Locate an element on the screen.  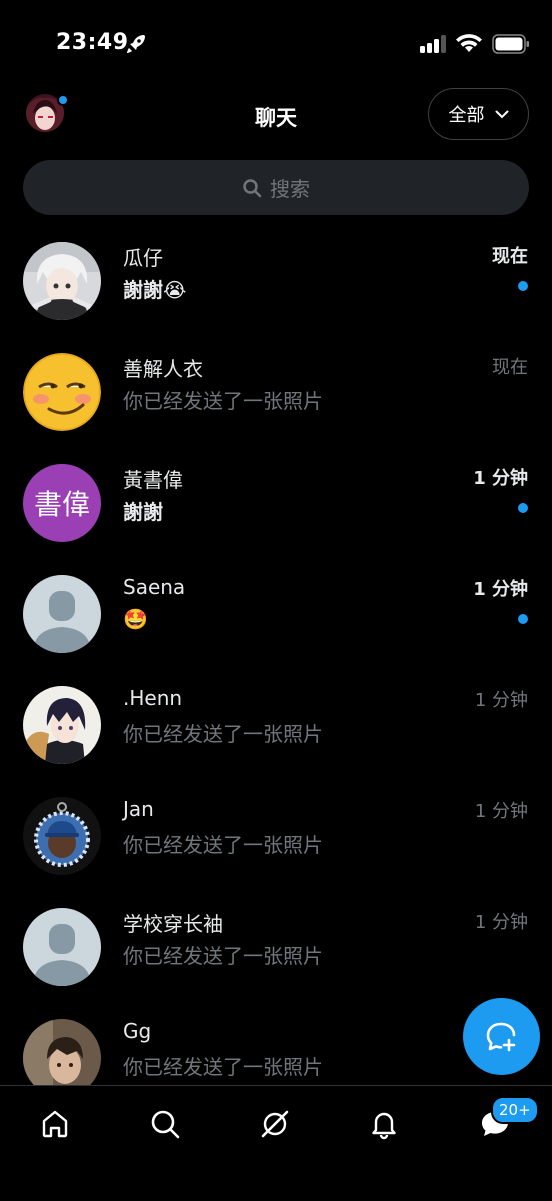
search-input: 搜索 is located at coordinates (276, 187).